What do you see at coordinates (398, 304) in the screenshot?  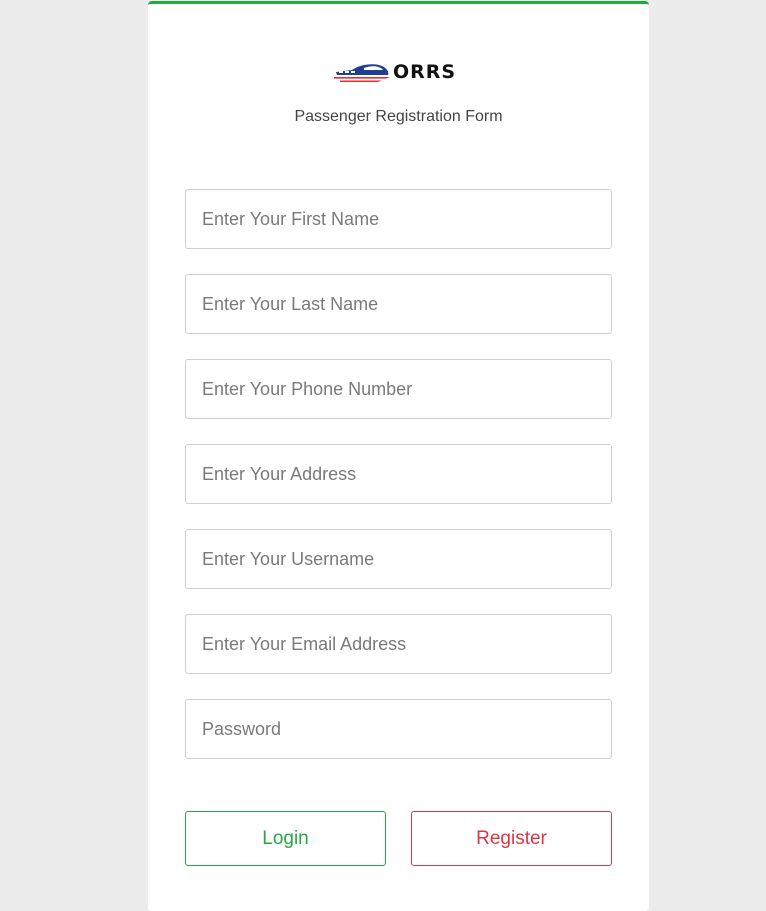 I see `last-name-input` at bounding box center [398, 304].